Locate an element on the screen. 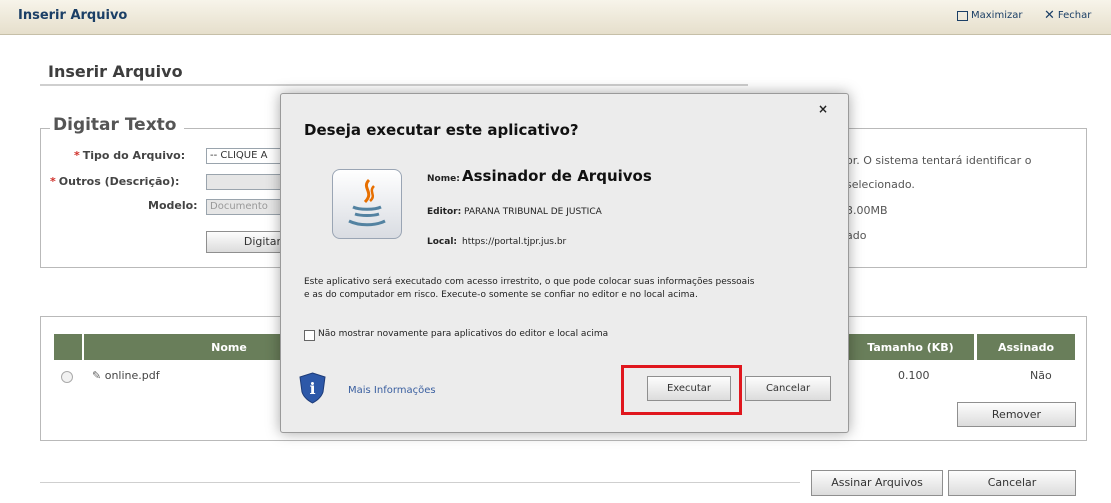  attachment-icon: ✎ is located at coordinates (97, 375).